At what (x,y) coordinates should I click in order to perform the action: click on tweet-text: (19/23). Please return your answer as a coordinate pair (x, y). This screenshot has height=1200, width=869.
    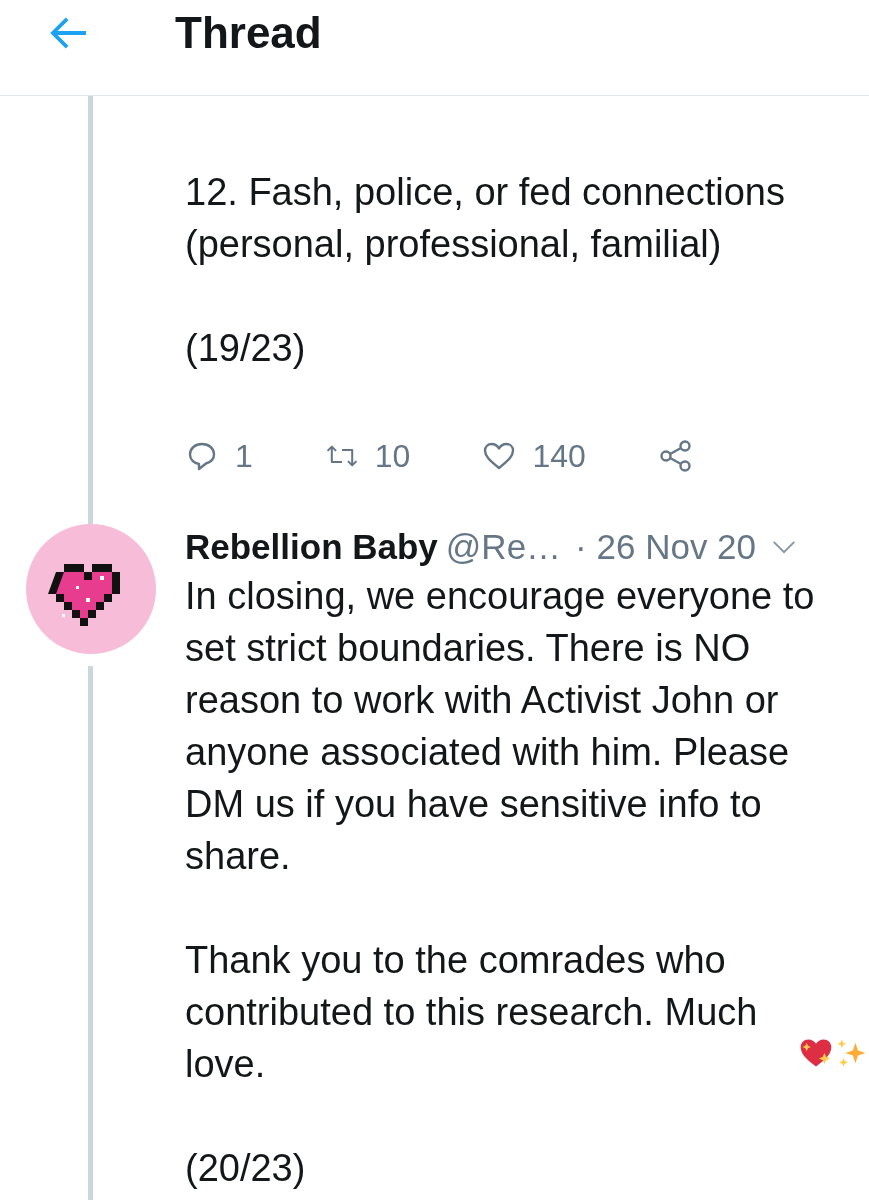
    Looking at the image, I should click on (246, 348).